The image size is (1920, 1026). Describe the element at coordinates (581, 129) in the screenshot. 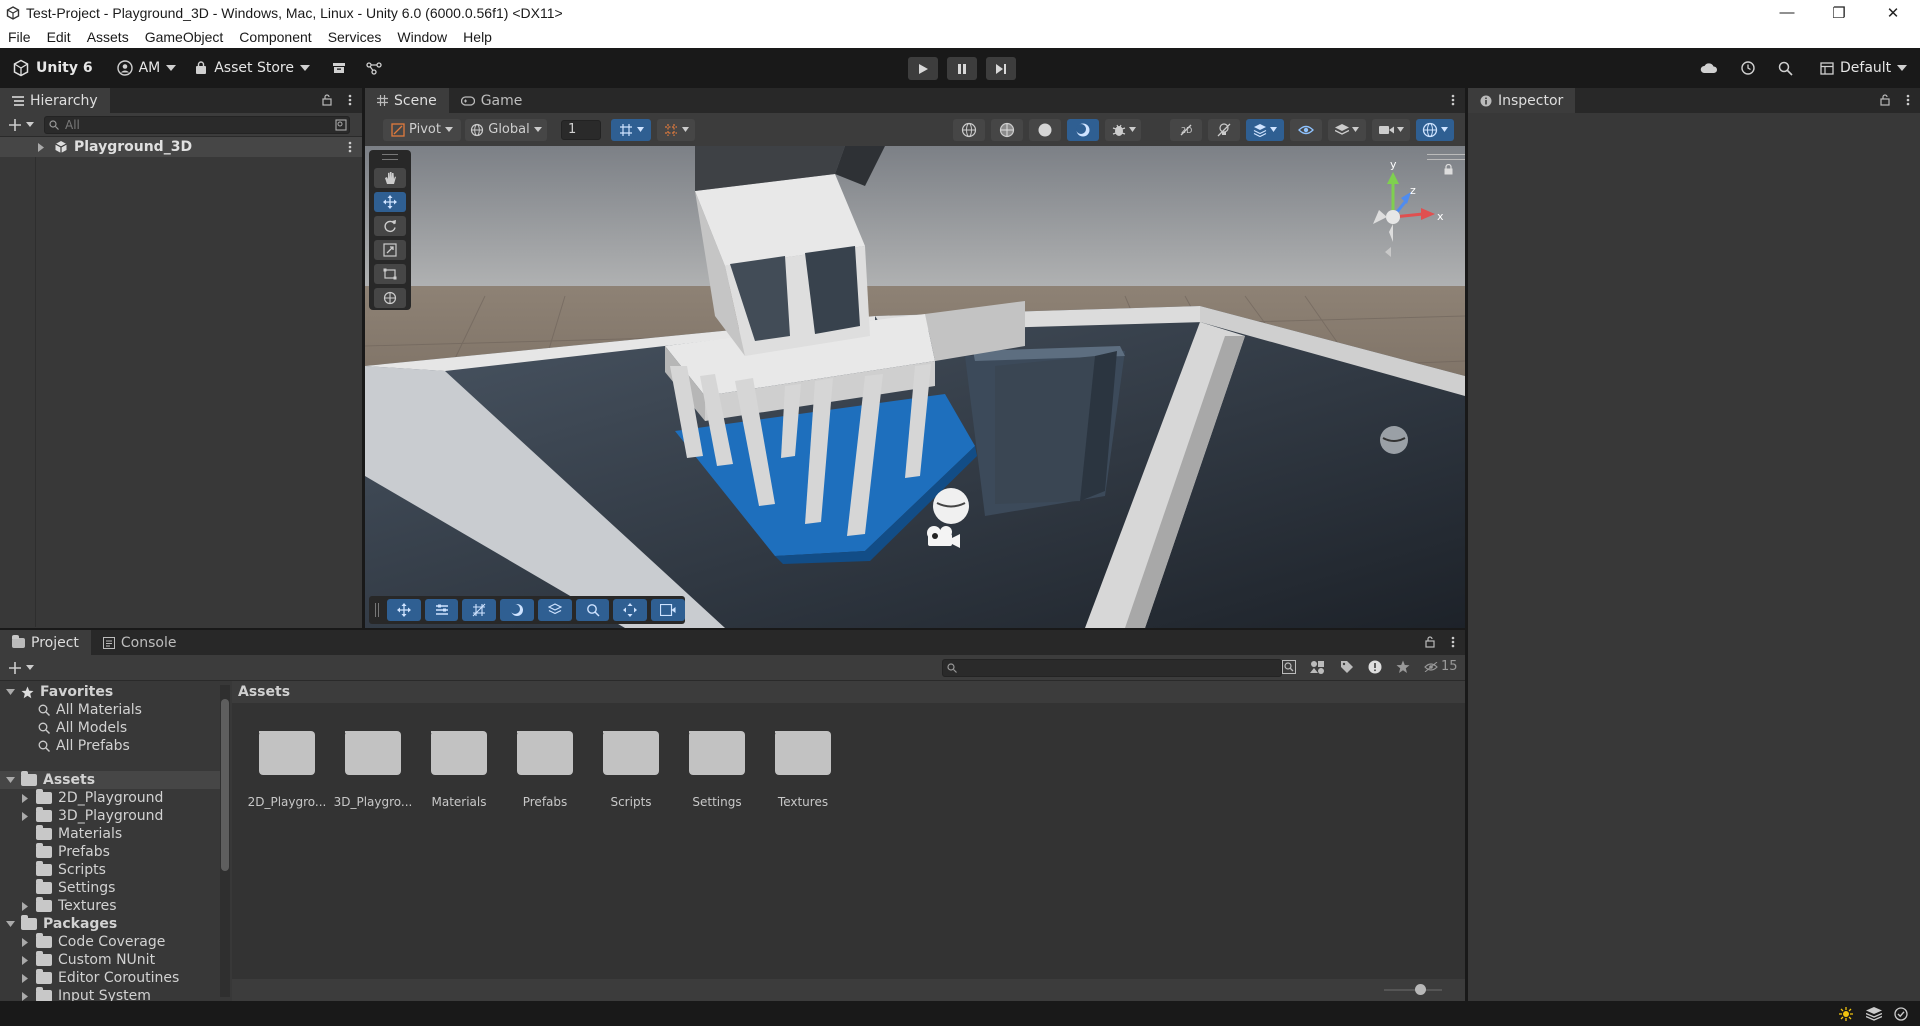

I see `grid-snap-field: 1` at that location.